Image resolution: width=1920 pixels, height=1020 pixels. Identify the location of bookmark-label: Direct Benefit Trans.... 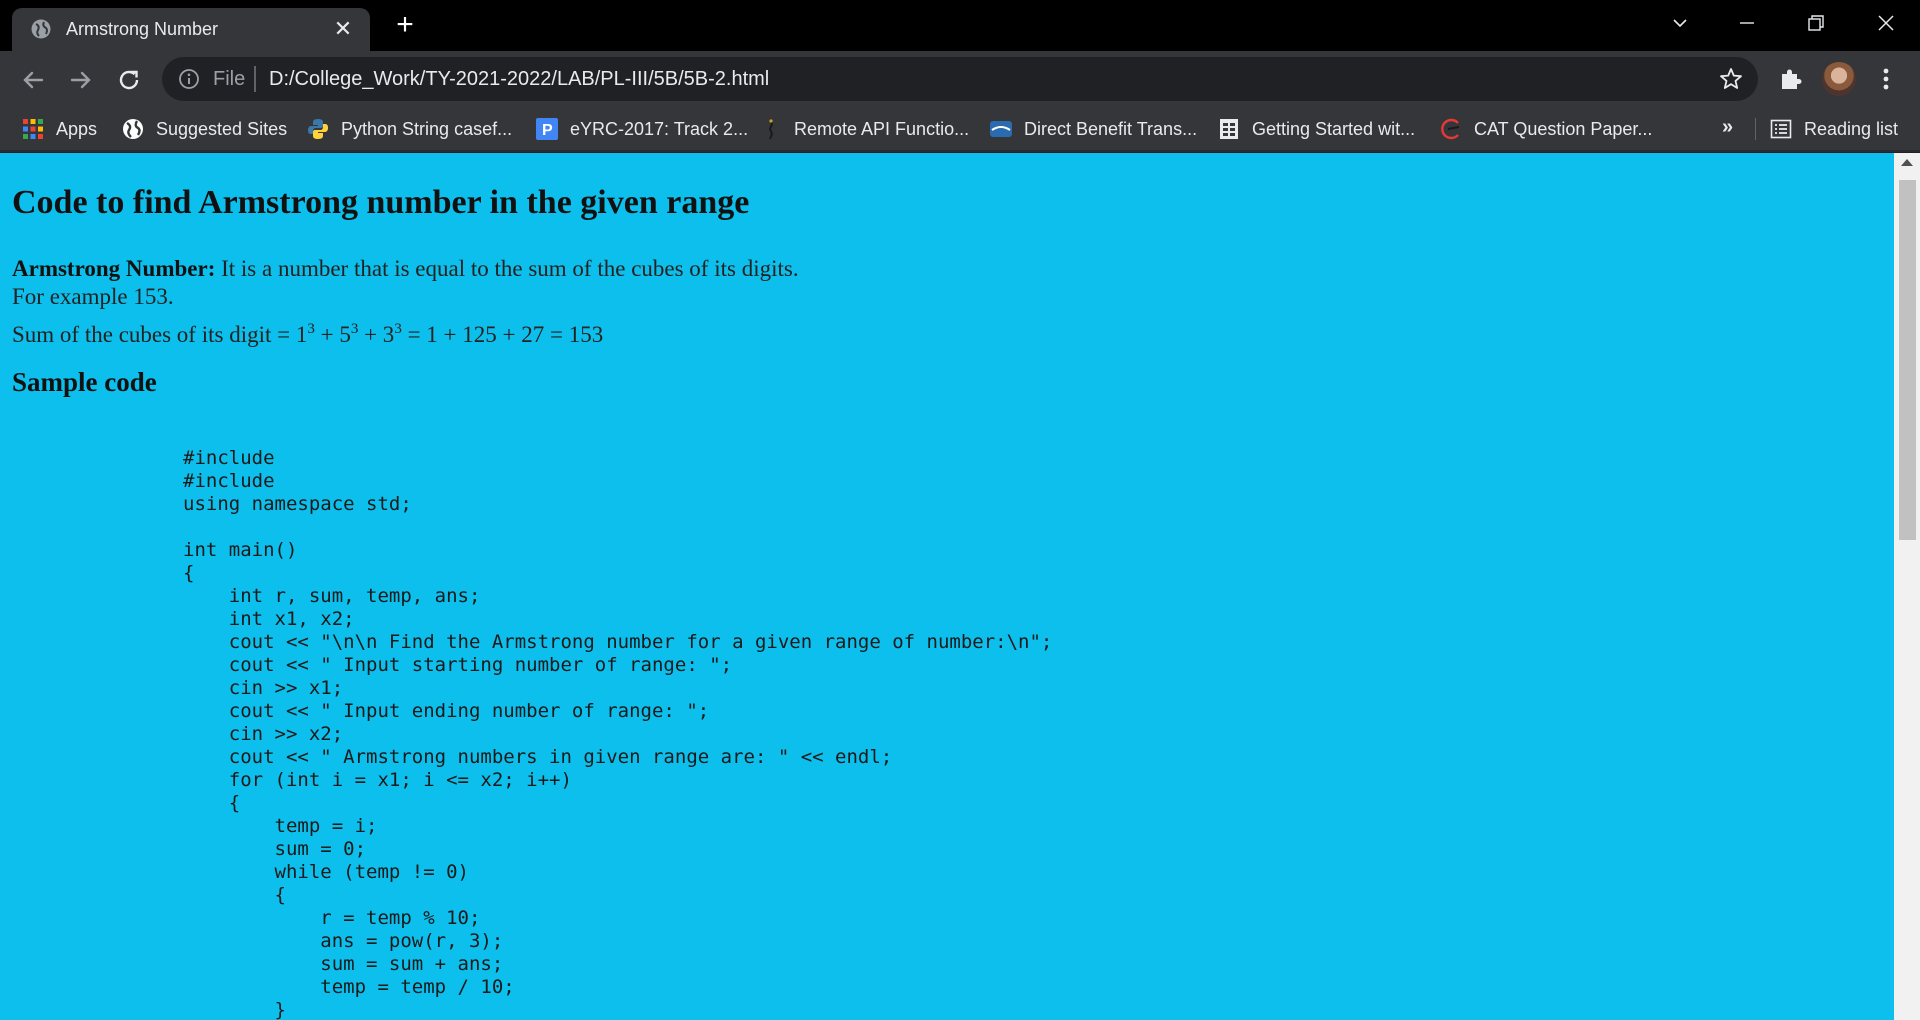
(1111, 128).